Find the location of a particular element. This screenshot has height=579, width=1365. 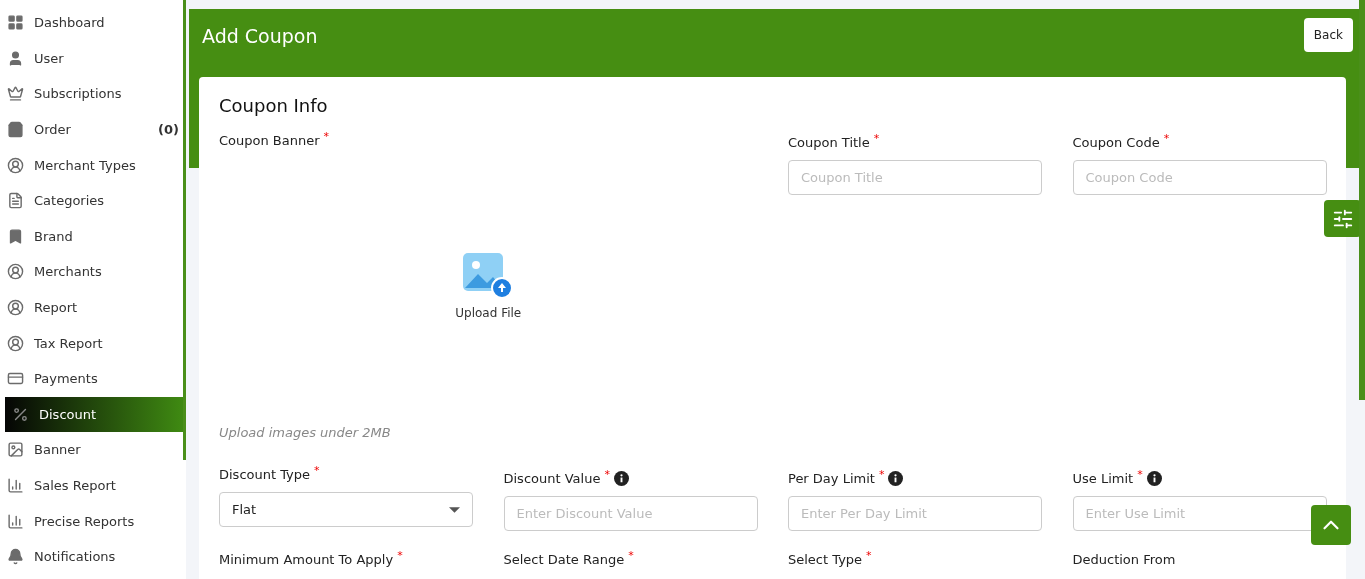

field-label: Per Day Limit is located at coordinates (831, 478).